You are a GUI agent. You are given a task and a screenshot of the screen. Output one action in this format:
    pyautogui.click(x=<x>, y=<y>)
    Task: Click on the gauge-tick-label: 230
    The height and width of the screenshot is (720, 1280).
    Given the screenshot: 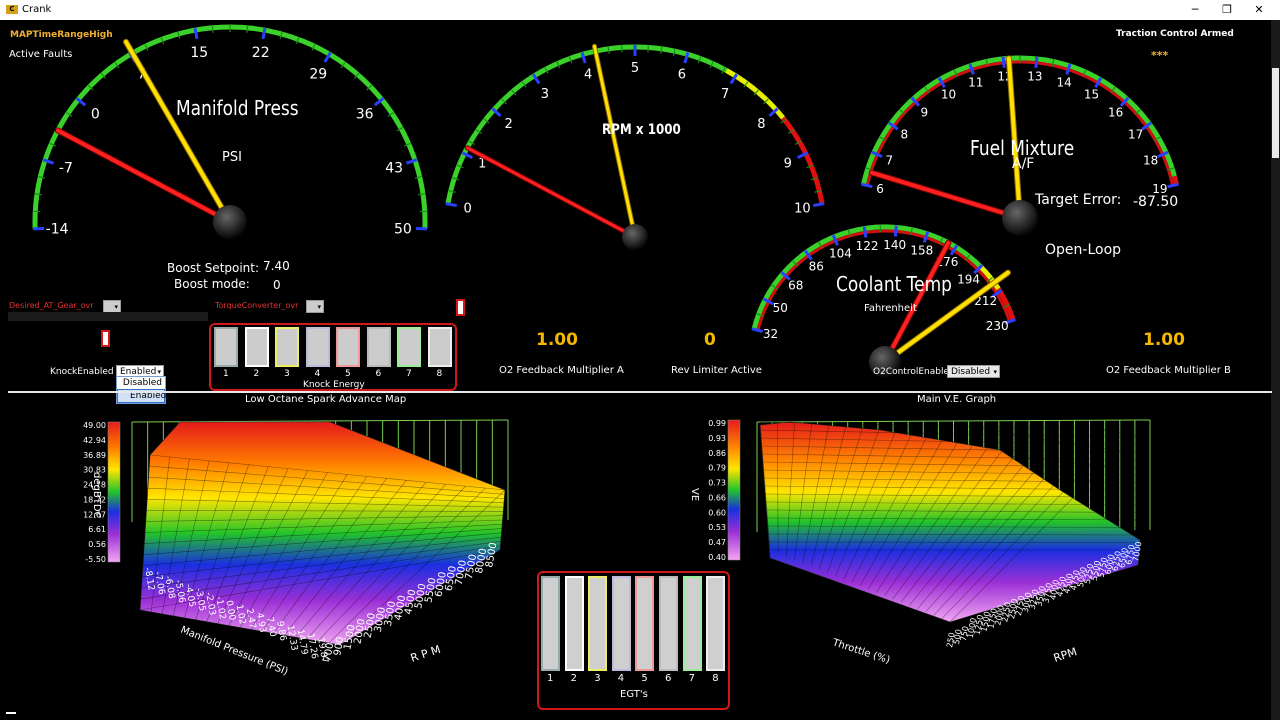 What is the action you would take?
    pyautogui.click(x=997, y=326)
    